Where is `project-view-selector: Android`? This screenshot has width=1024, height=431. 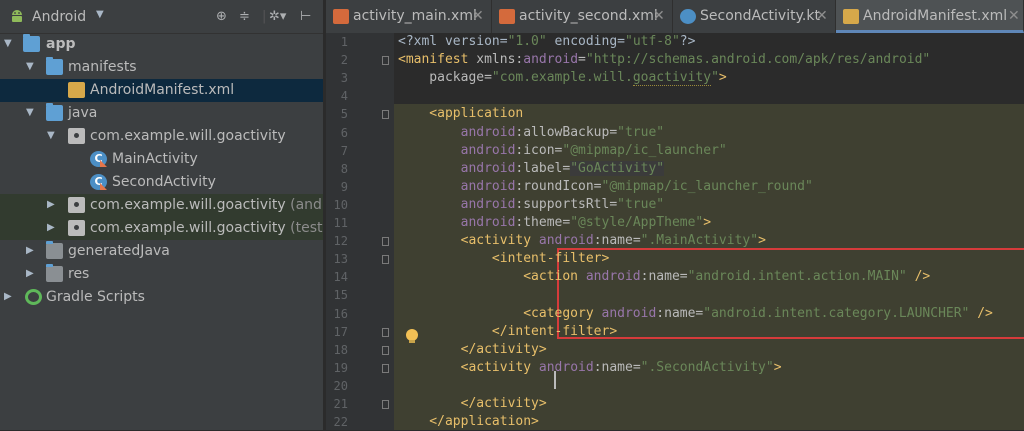
project-view-selector: Android is located at coordinates (59, 17).